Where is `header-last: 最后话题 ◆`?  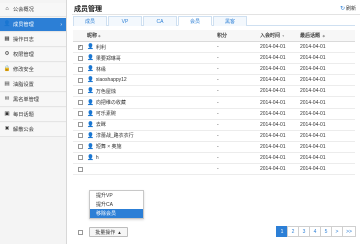
header-last: 最后话题 ◆ is located at coordinates (322, 35).